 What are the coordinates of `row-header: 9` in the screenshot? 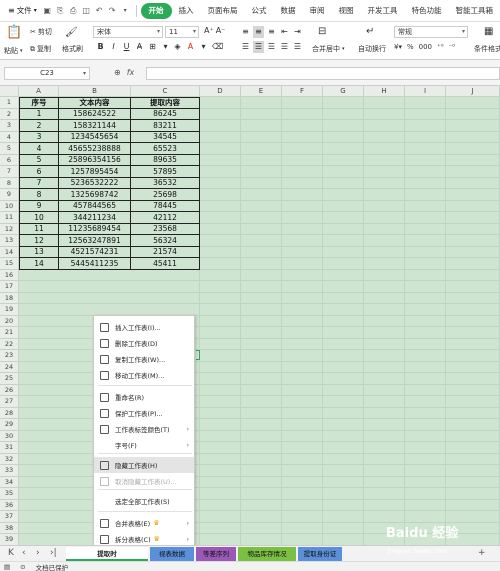 It's located at (9, 195).